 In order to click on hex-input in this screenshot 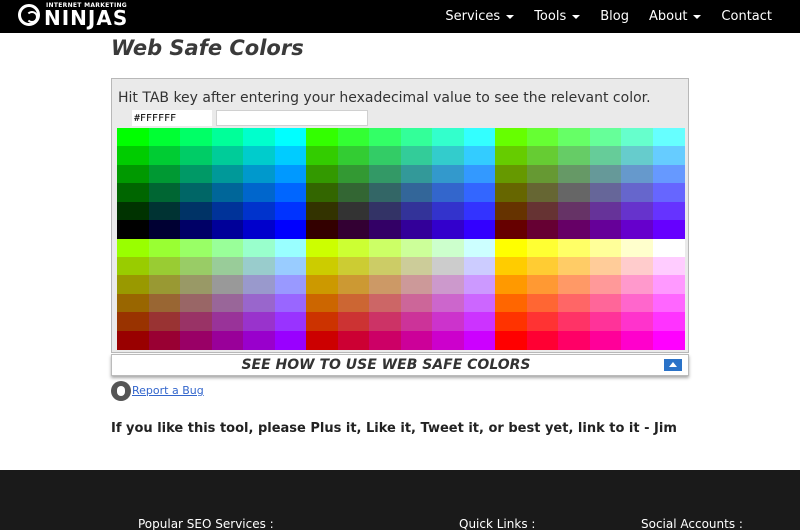, I will do `click(172, 118)`.